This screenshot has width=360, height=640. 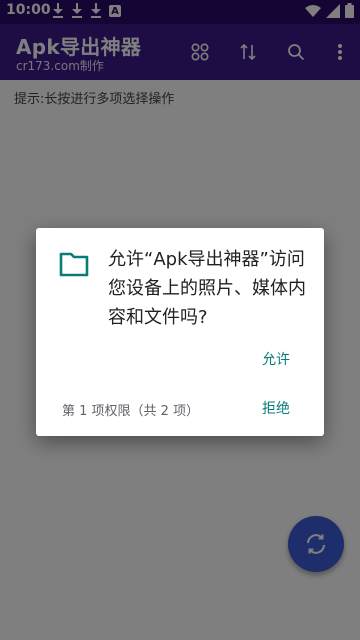 What do you see at coordinates (276, 359) in the screenshot?
I see `allow-button: 允许` at bounding box center [276, 359].